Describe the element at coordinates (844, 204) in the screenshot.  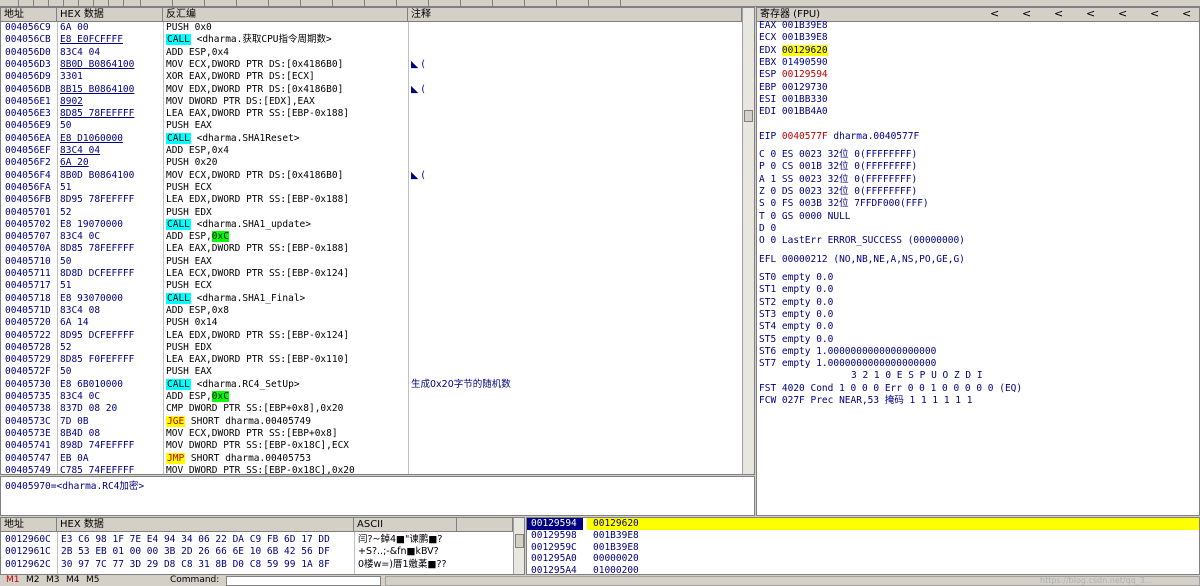
I see `flag-segment-row: S 0 FS 003B 32位 7FFDF000(FFF)` at that location.